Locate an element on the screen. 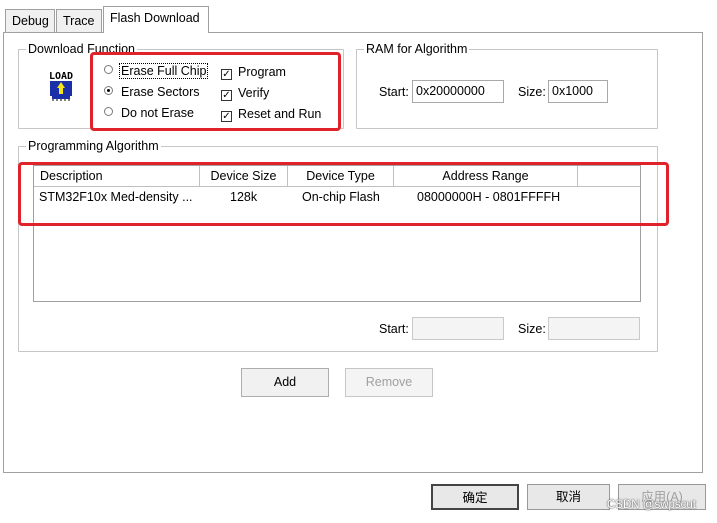 This screenshot has width=717, height=523. annotation-box-algorithm-row is located at coordinates (343, 194).